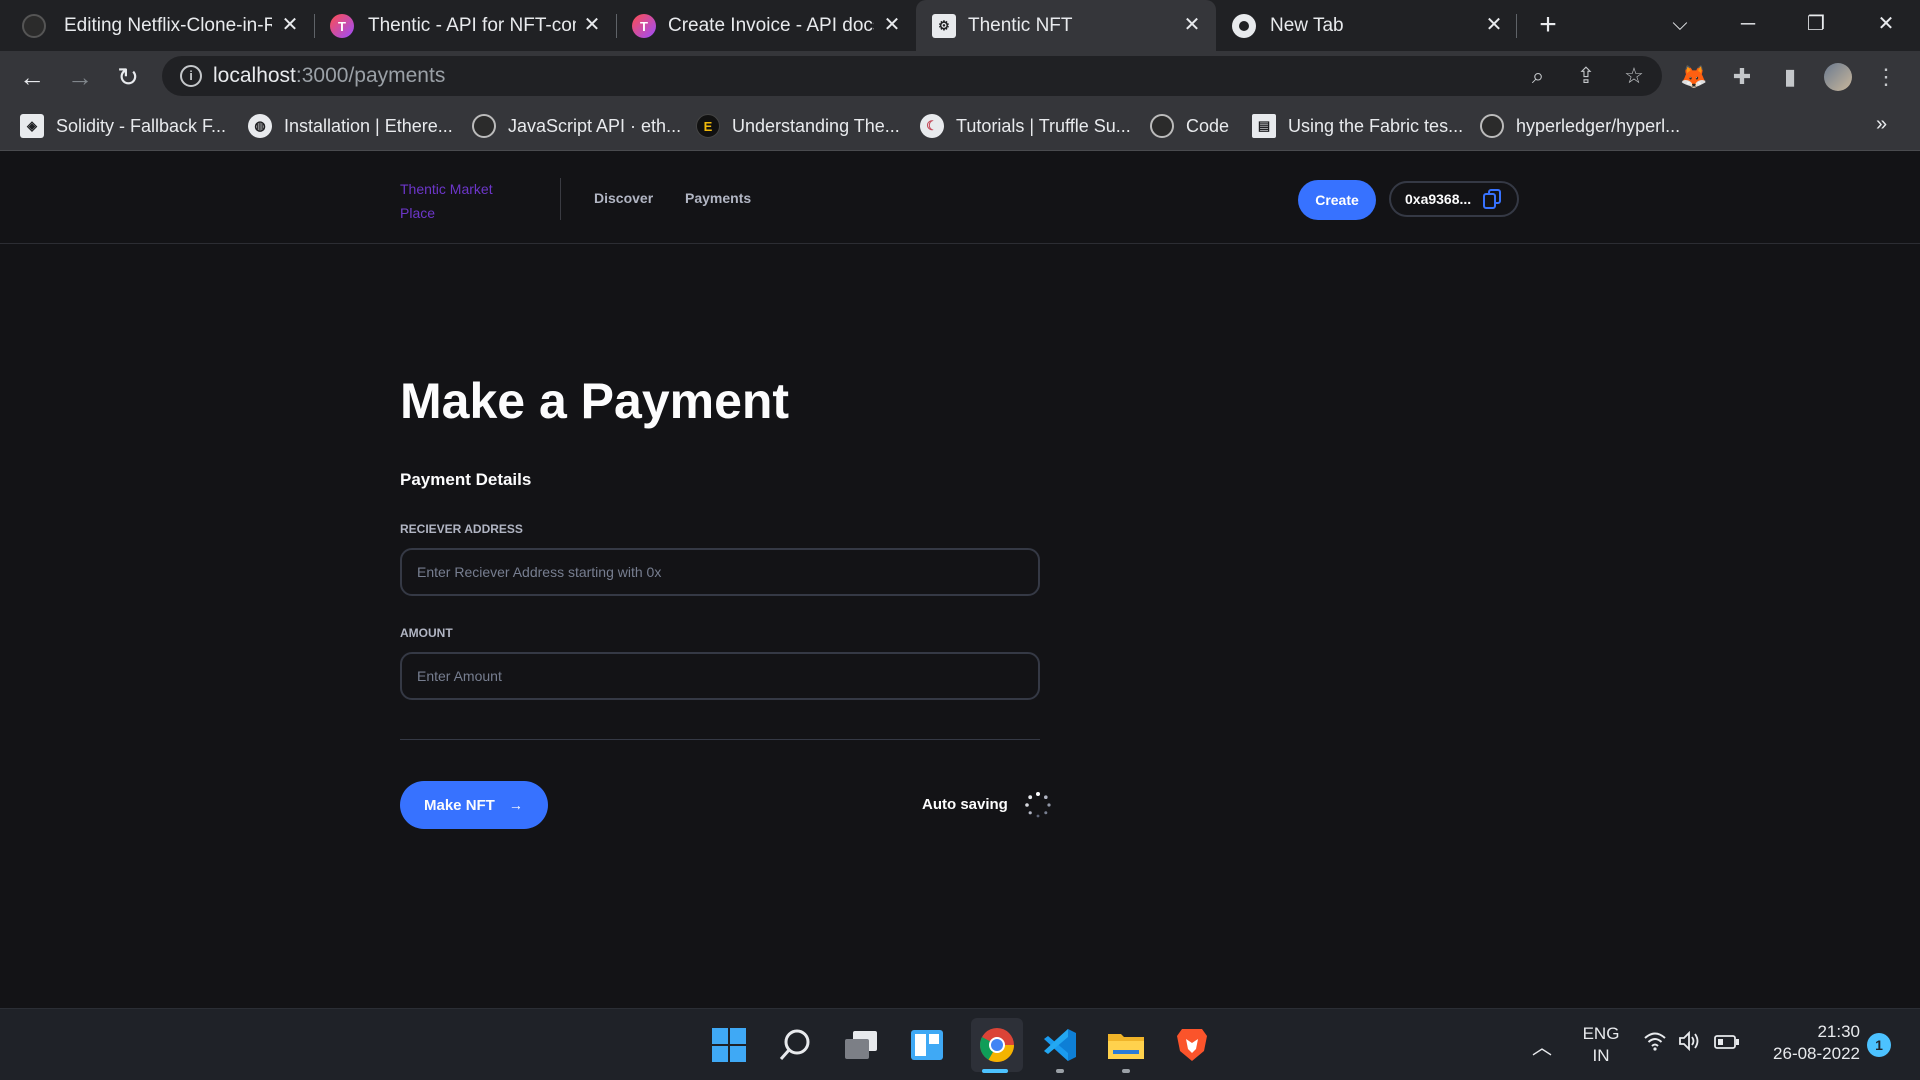 The image size is (1920, 1080). I want to click on file-explorer-icon, so click(1126, 1045).